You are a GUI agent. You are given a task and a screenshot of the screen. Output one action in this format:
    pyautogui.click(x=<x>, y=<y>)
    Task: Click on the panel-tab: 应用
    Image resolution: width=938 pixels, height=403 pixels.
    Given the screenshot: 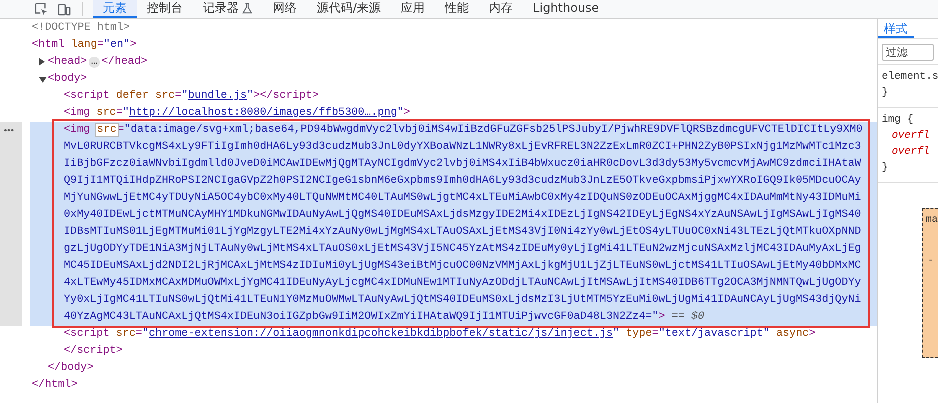 What is the action you would take?
    pyautogui.click(x=413, y=9)
    